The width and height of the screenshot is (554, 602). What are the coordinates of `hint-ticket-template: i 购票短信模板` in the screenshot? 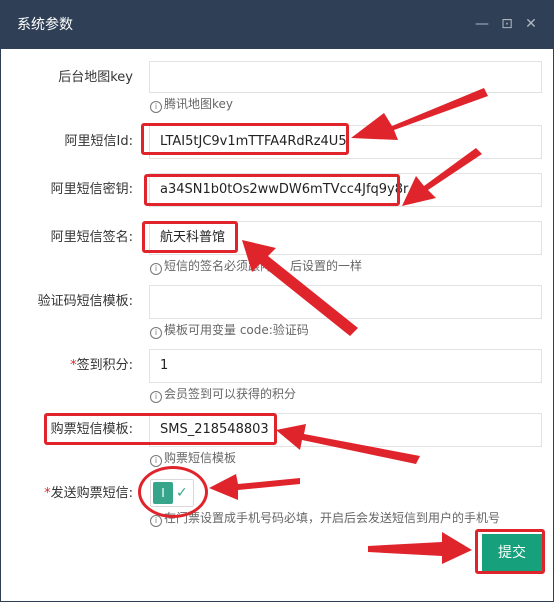 It's located at (193, 458).